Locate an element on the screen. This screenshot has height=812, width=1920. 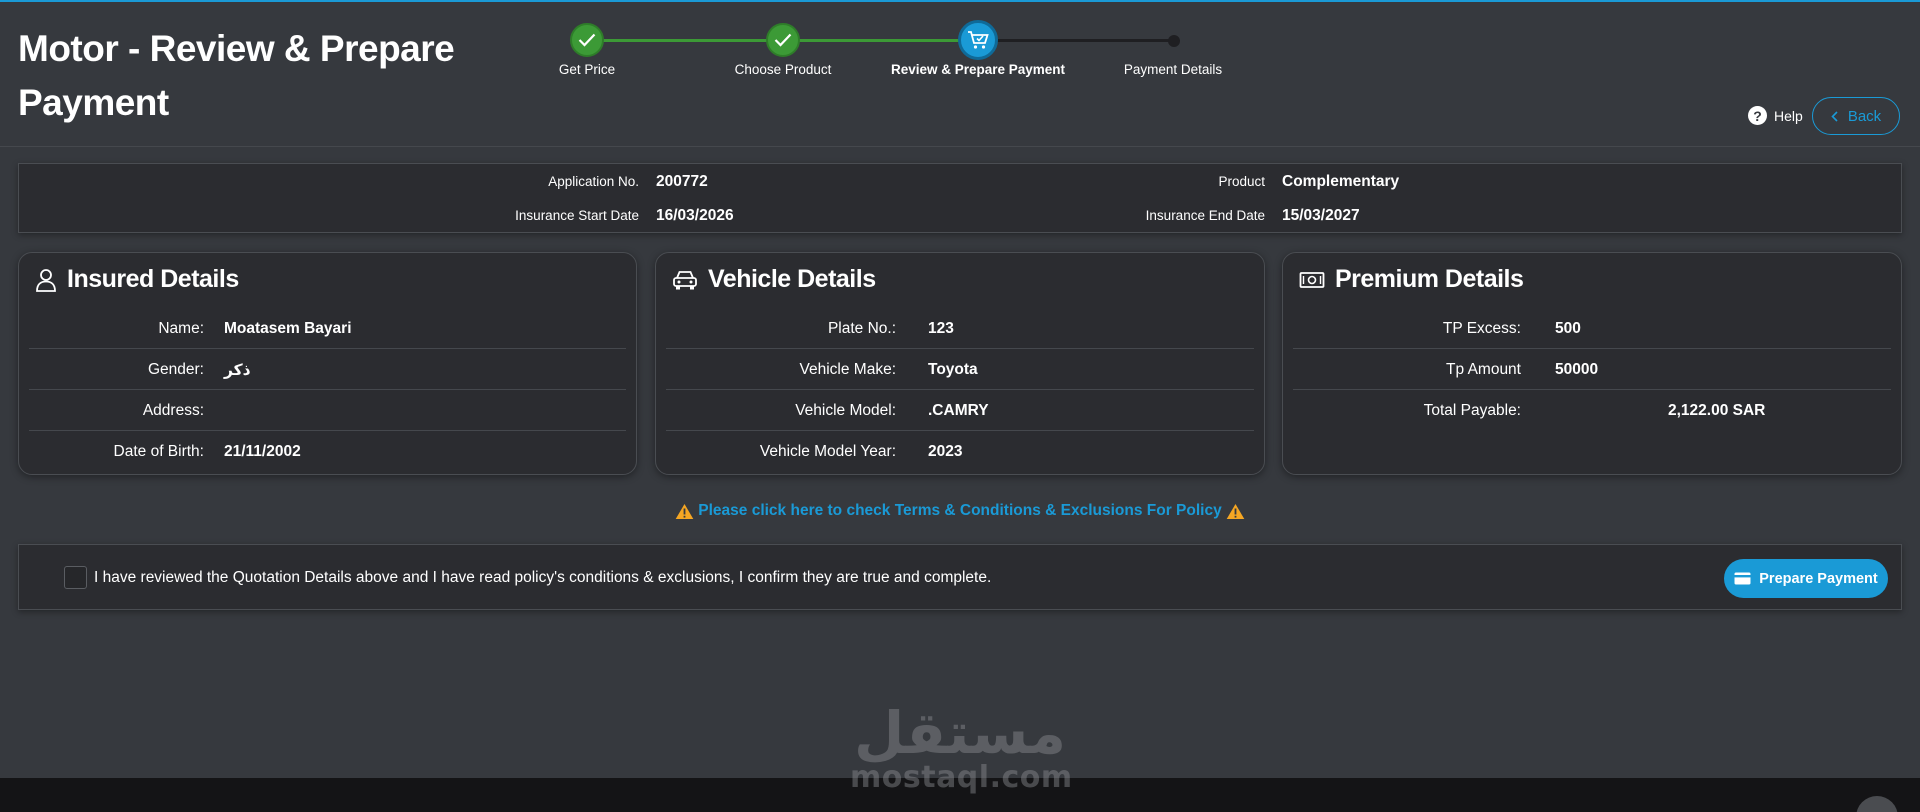
row-label: Tp Amount is located at coordinates (1483, 369).